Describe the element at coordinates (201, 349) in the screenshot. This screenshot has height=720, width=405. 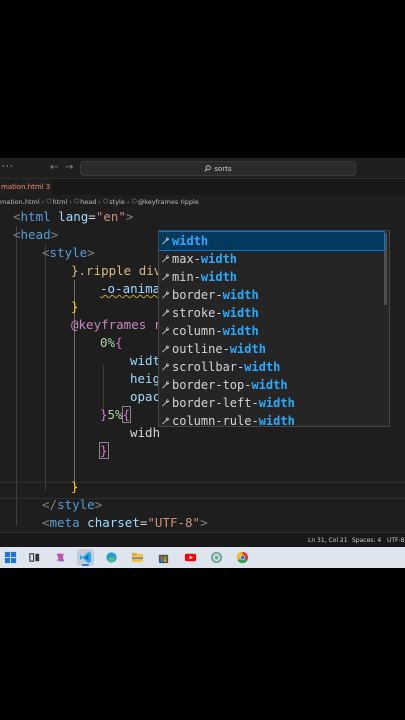
I see `suggestion-prefix: outline-` at that location.